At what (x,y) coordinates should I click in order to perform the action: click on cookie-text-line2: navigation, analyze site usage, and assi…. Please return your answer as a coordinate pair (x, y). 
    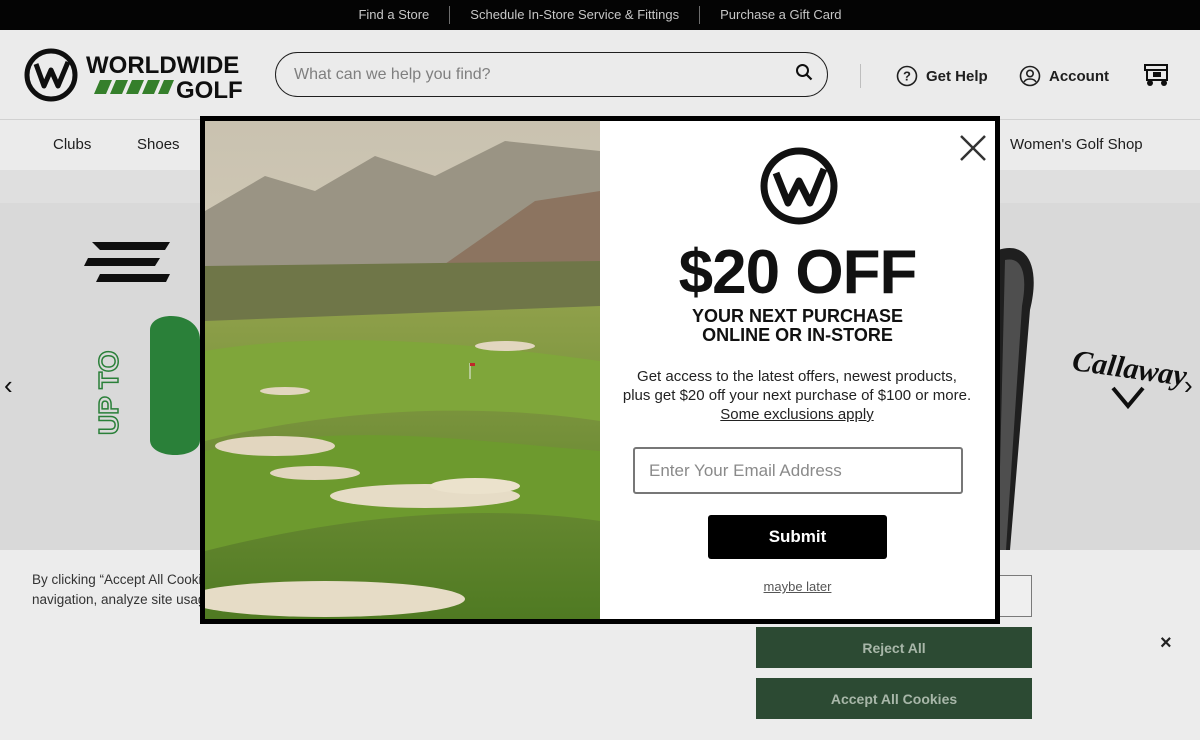
    Looking at the image, I should click on (122, 599).